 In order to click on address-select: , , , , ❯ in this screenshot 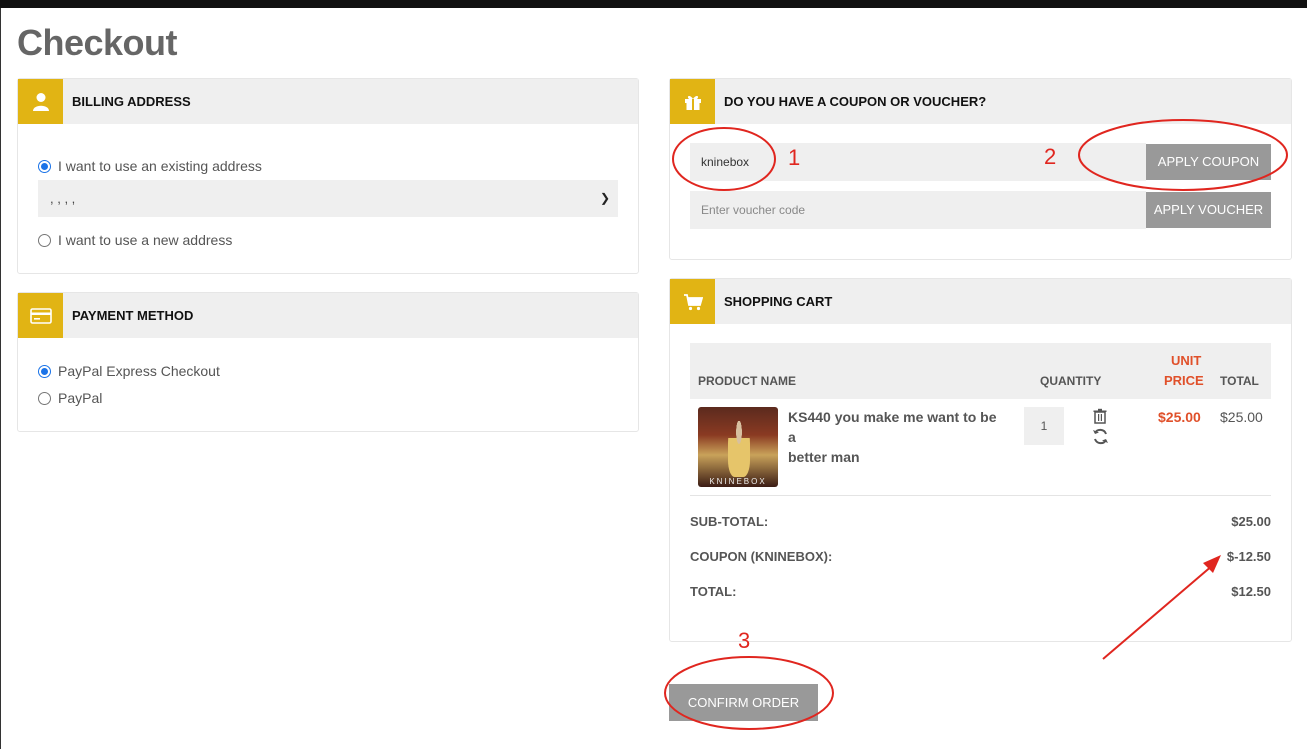, I will do `click(328, 198)`.